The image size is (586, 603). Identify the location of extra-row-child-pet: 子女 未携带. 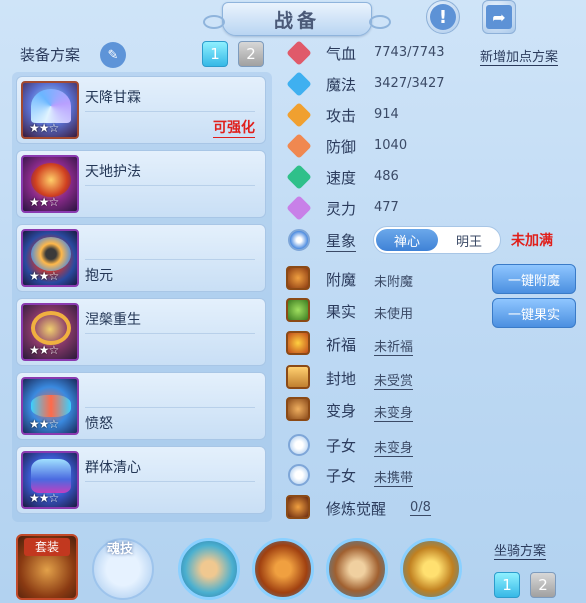
(431, 475).